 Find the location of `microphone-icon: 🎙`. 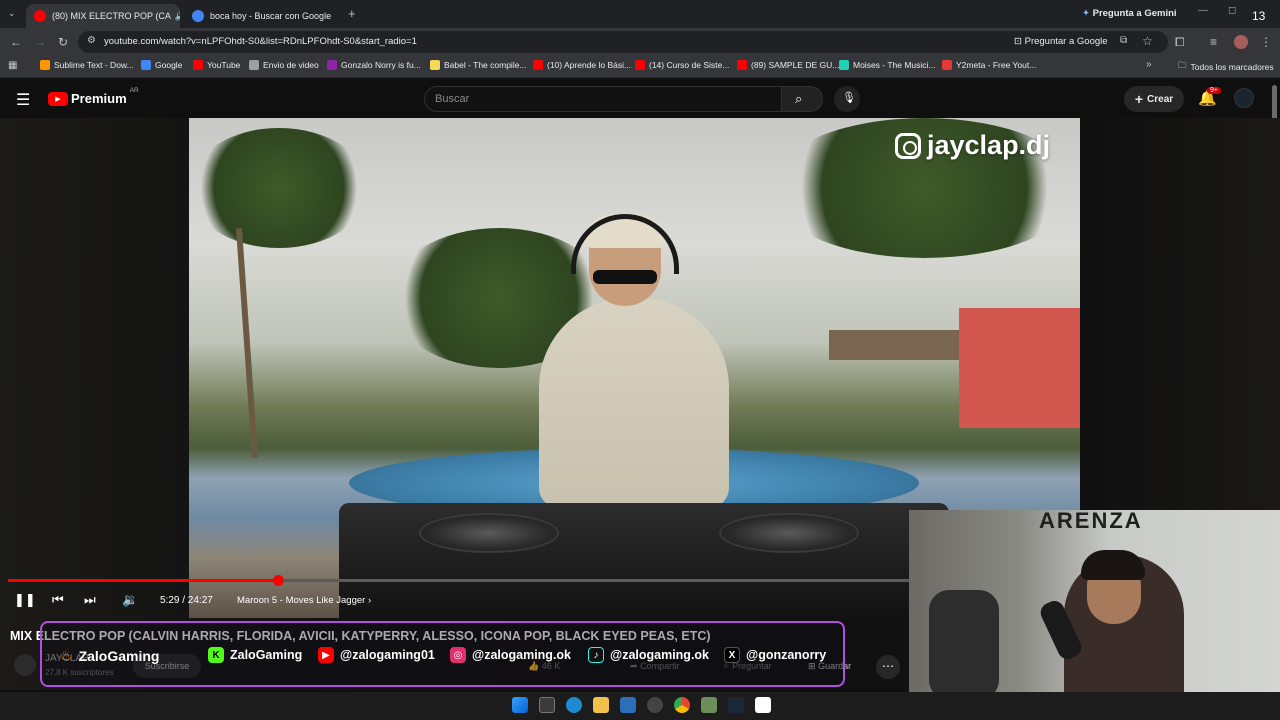

microphone-icon: 🎙 is located at coordinates (849, 98).